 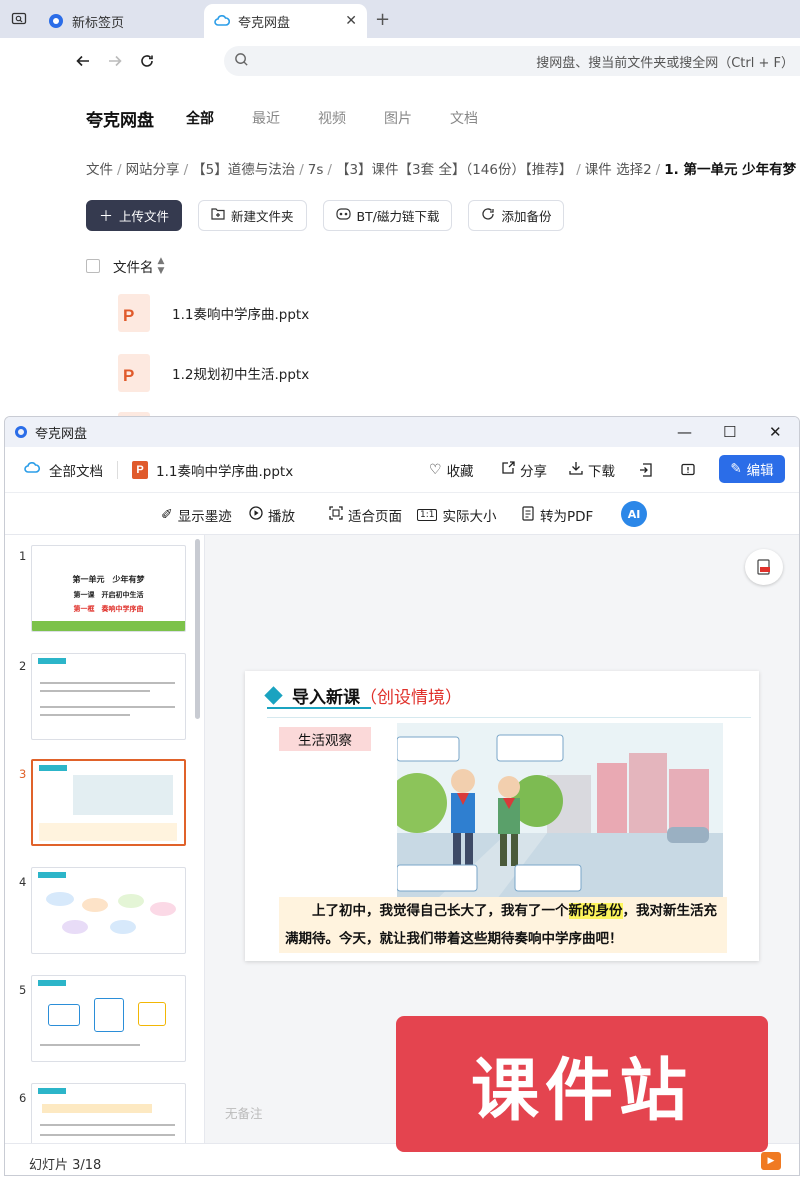 What do you see at coordinates (729, 432) in the screenshot?
I see `maximize-icon: ☐` at bounding box center [729, 432].